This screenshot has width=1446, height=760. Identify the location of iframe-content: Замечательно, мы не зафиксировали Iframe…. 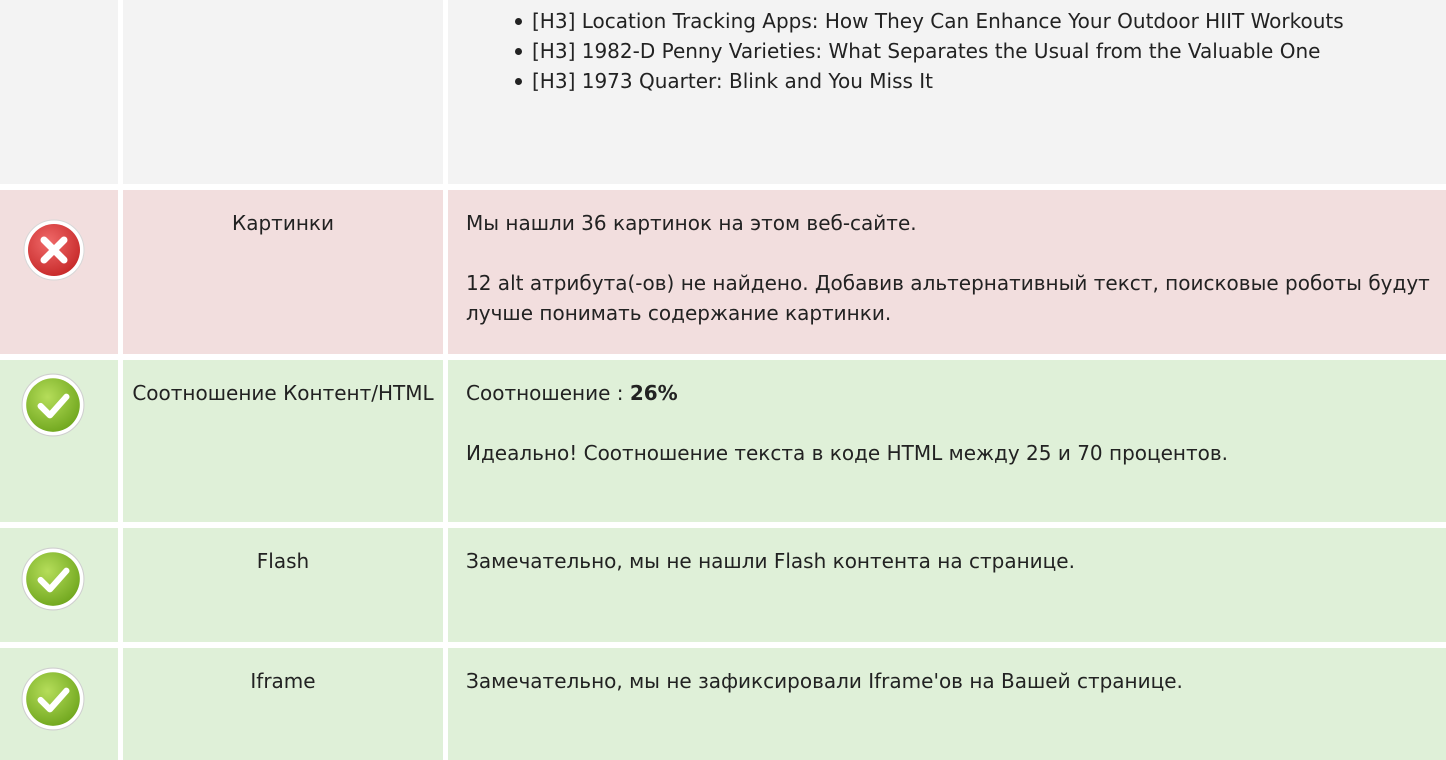
(947, 704).